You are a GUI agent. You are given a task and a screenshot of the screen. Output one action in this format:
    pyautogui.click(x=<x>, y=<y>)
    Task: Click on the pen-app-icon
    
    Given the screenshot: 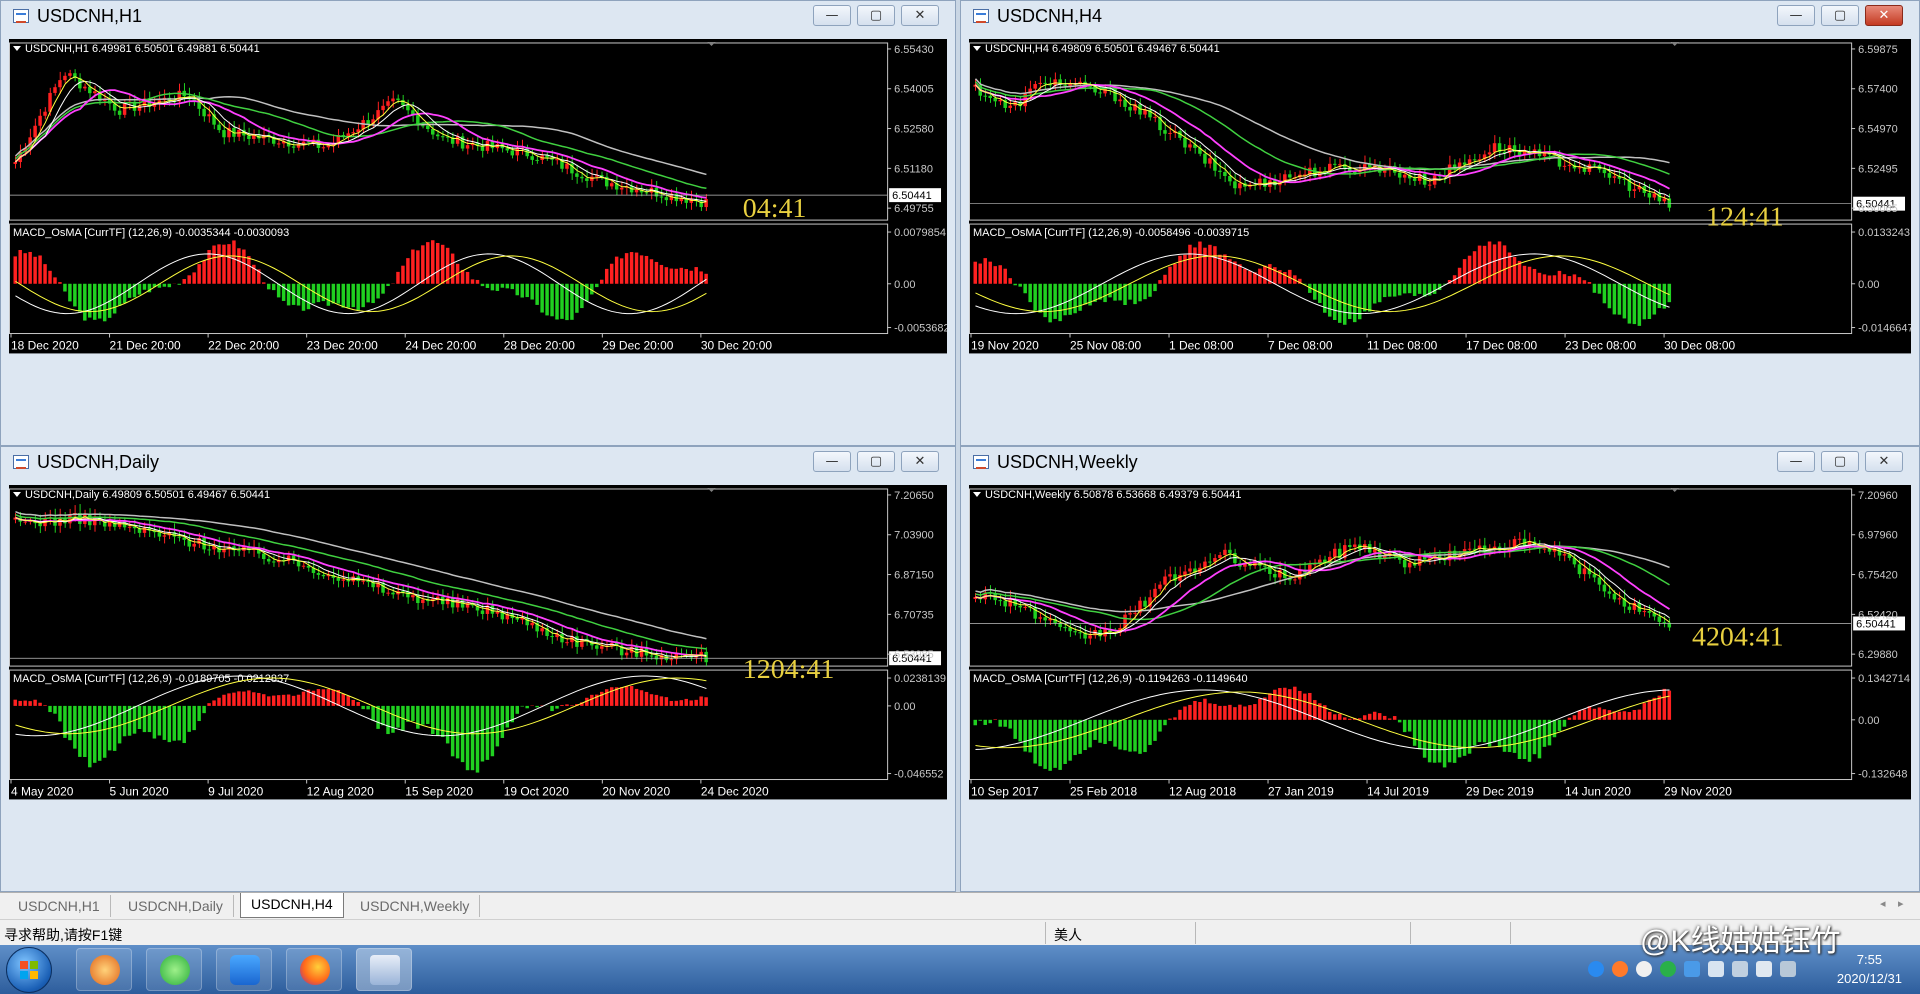 What is the action you would take?
    pyautogui.click(x=245, y=970)
    